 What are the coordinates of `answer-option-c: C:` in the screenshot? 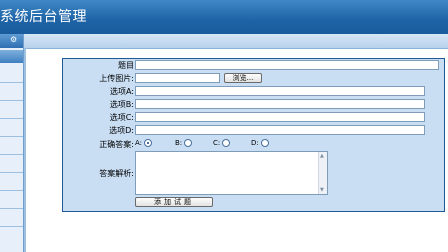 It's located at (222, 143).